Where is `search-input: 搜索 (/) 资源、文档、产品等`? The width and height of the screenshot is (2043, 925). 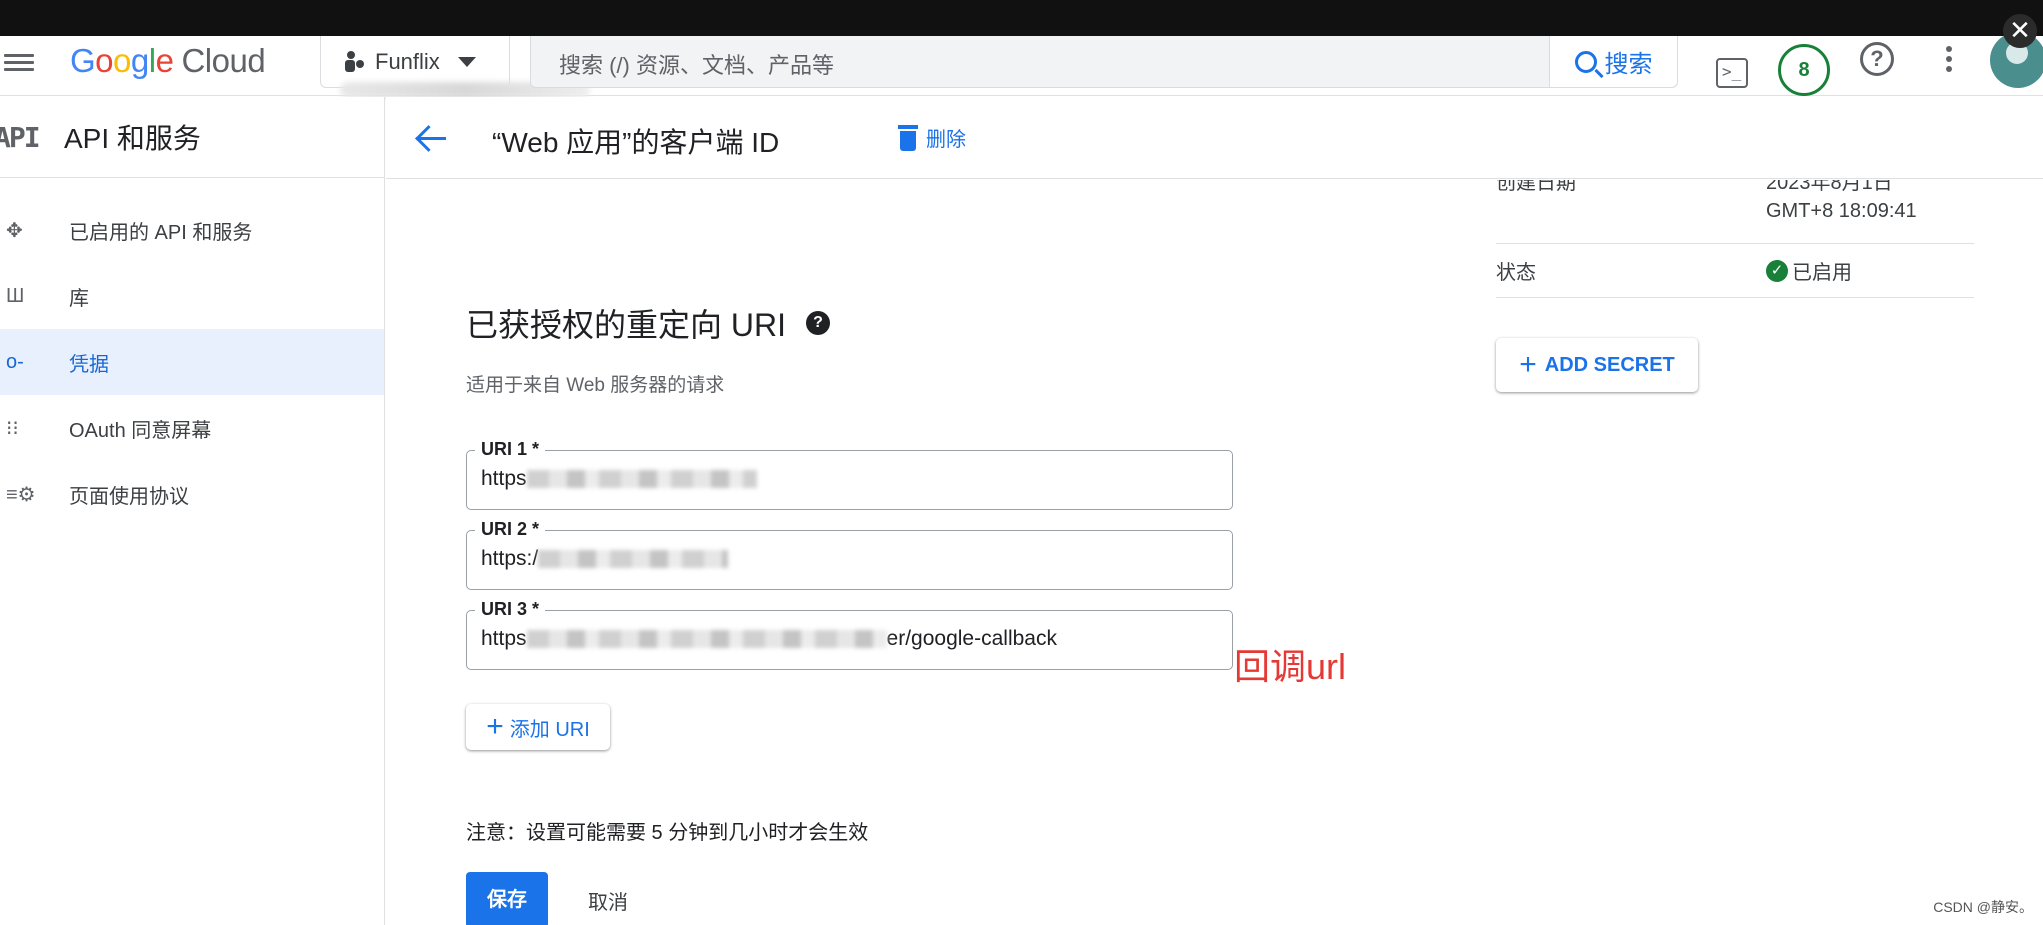
search-input: 搜索 (/) 资源、文档、产品等 is located at coordinates (696, 64).